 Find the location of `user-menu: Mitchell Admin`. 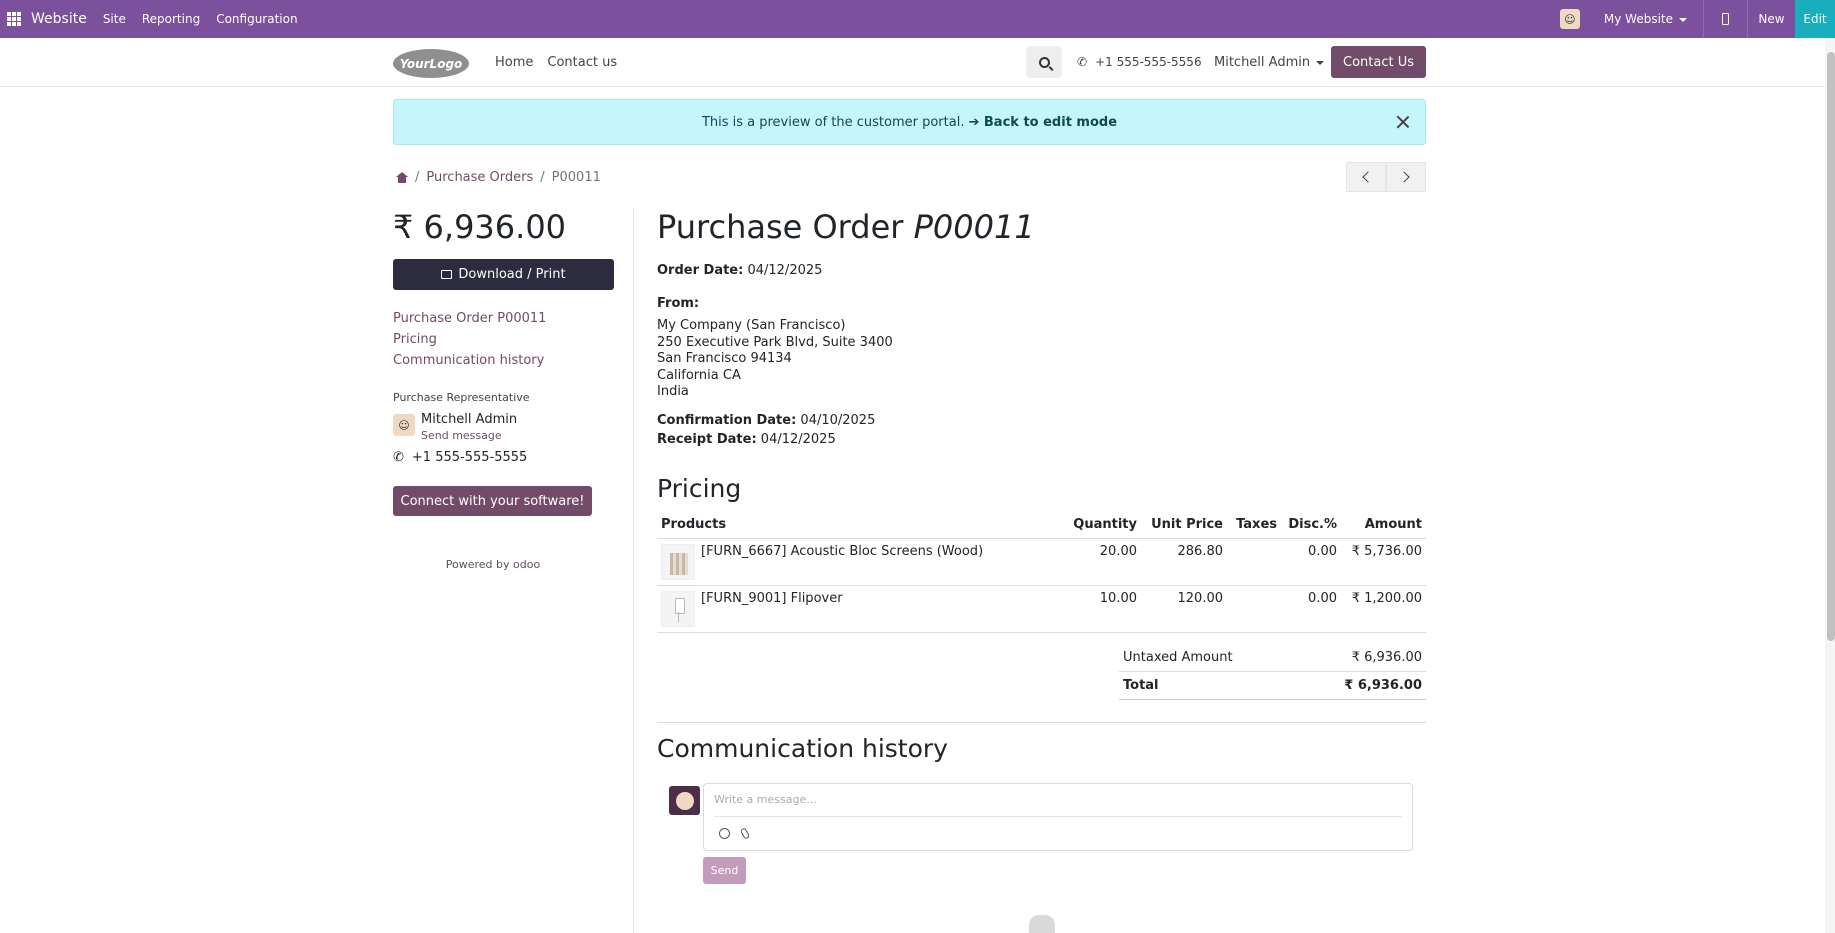

user-menu: Mitchell Admin is located at coordinates (1269, 62).